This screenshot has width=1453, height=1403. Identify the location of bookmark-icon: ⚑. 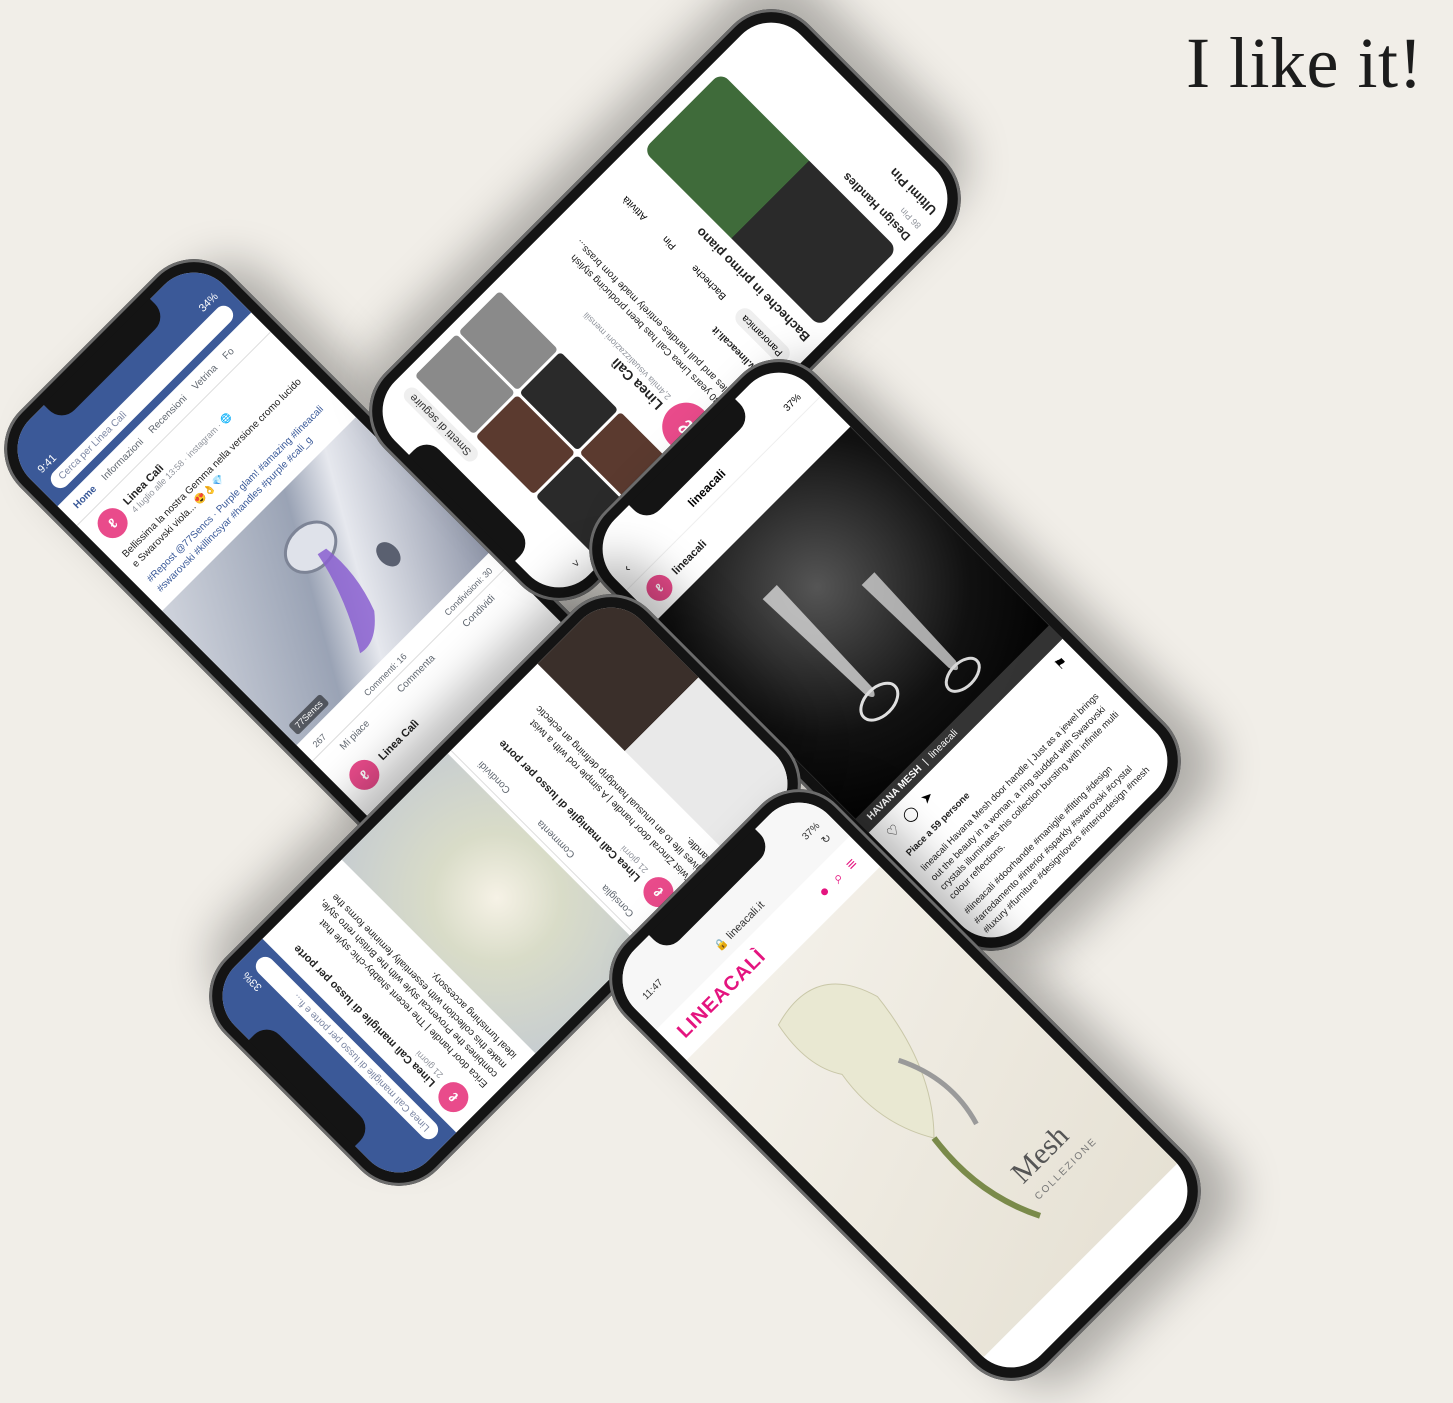
(1061, 663).